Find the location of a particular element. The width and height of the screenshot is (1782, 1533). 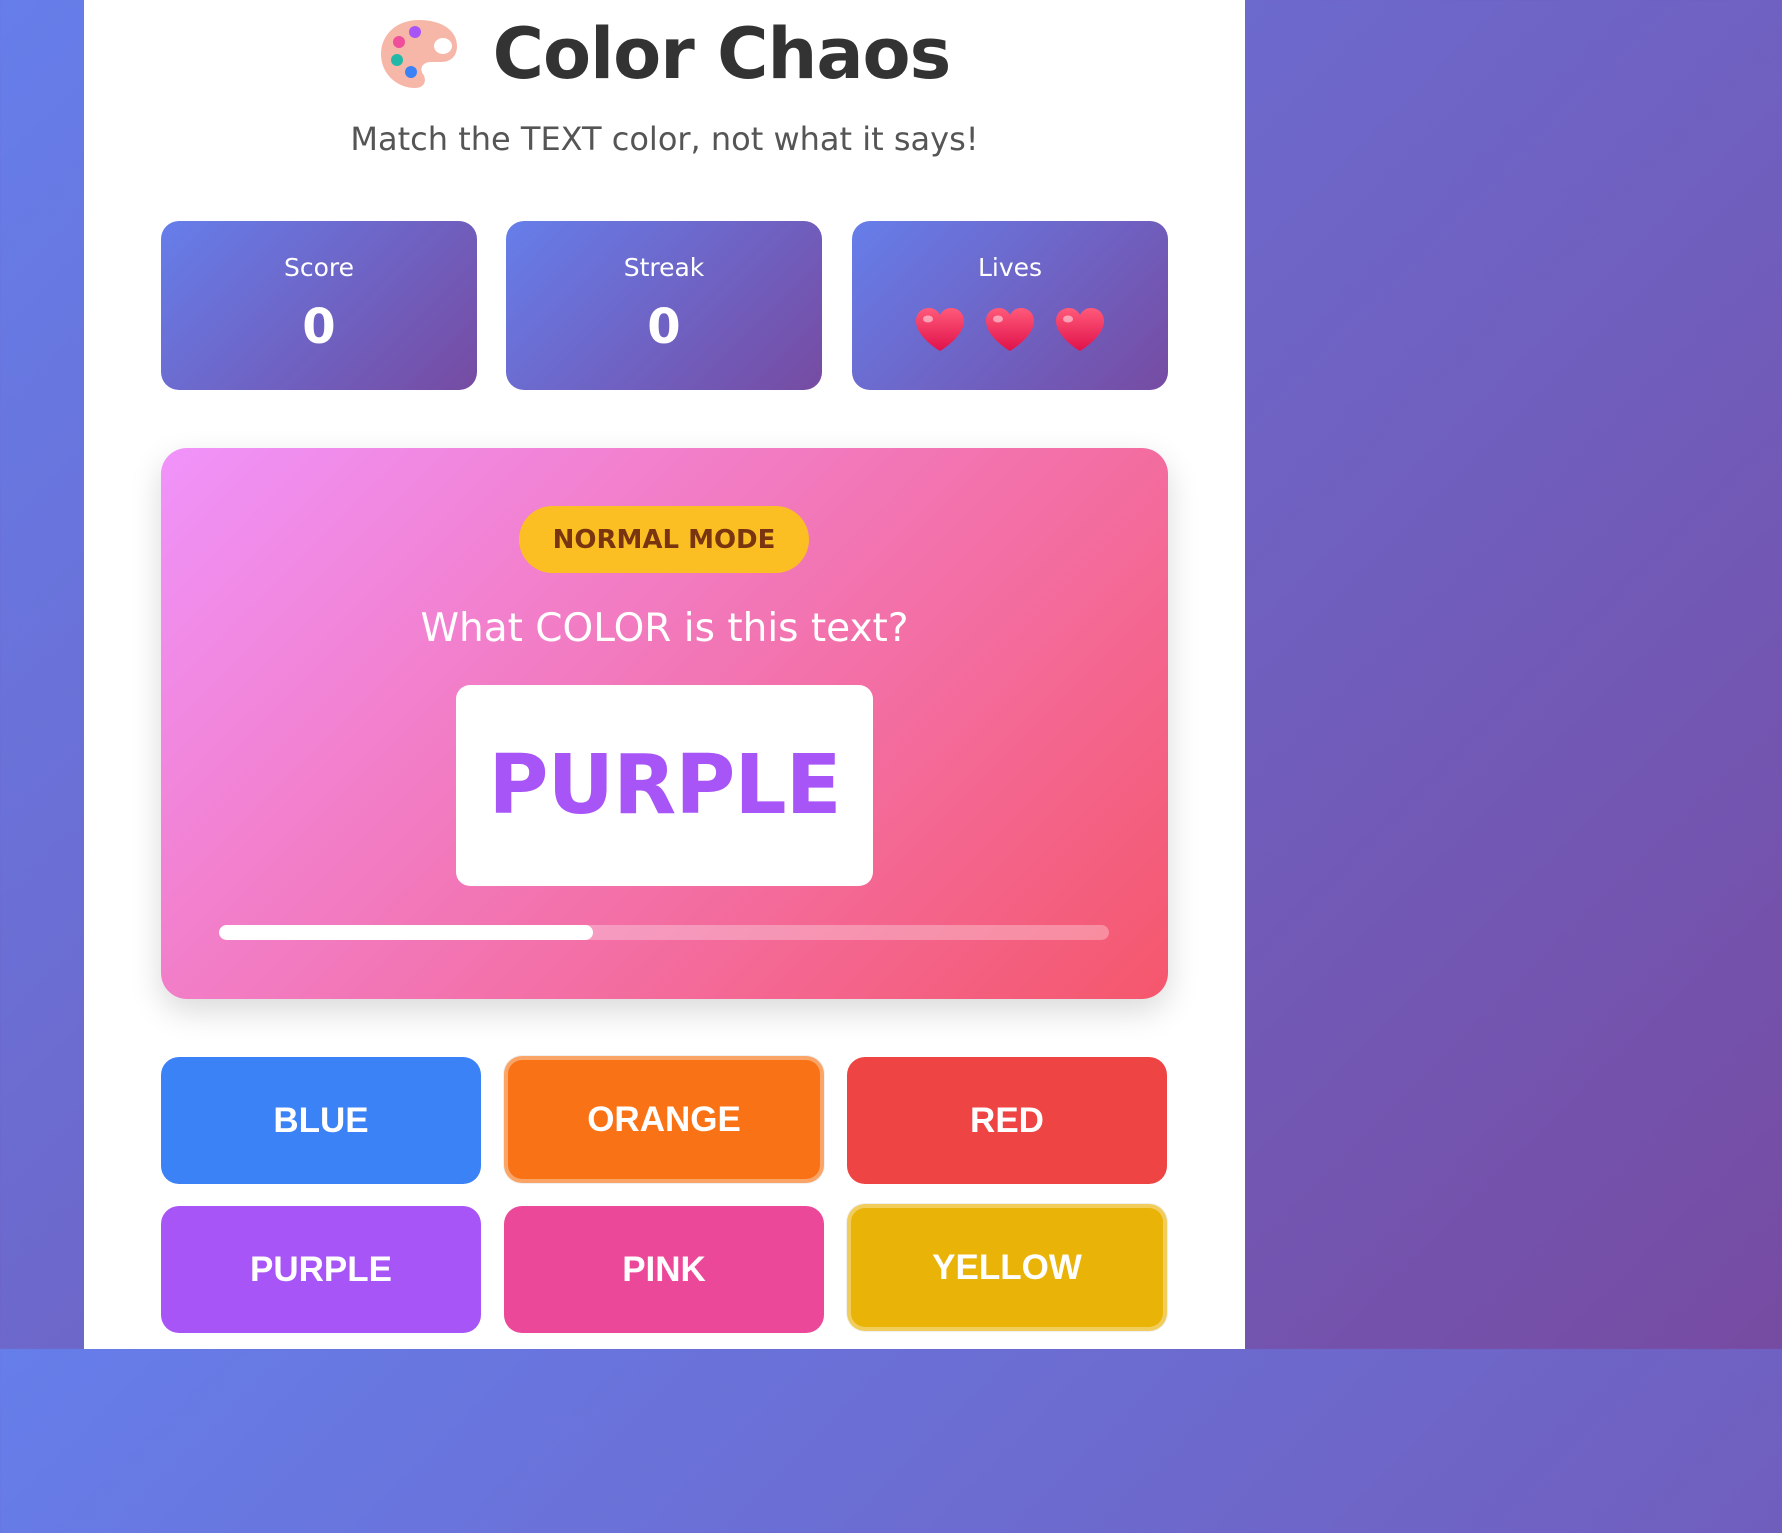

streak-label: Streak is located at coordinates (664, 267).